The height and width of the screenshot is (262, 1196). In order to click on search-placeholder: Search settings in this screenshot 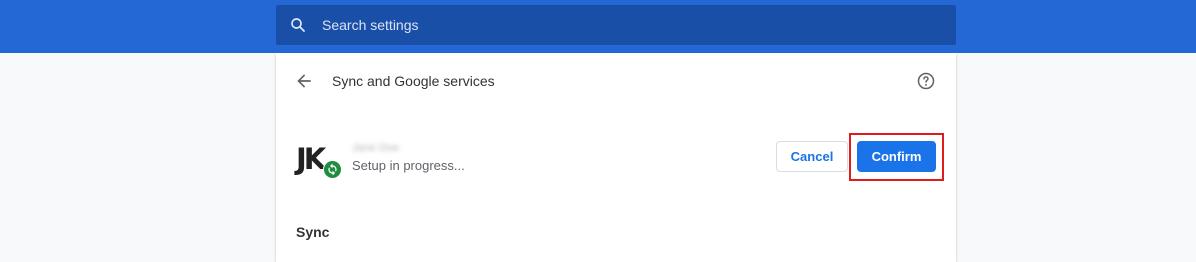, I will do `click(370, 25)`.